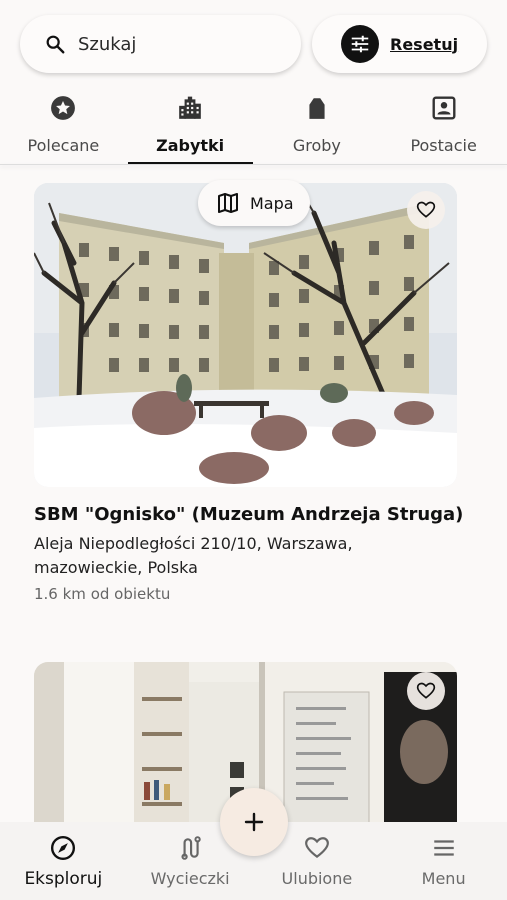  I want to click on tab-groby: Groby, so click(317, 127).